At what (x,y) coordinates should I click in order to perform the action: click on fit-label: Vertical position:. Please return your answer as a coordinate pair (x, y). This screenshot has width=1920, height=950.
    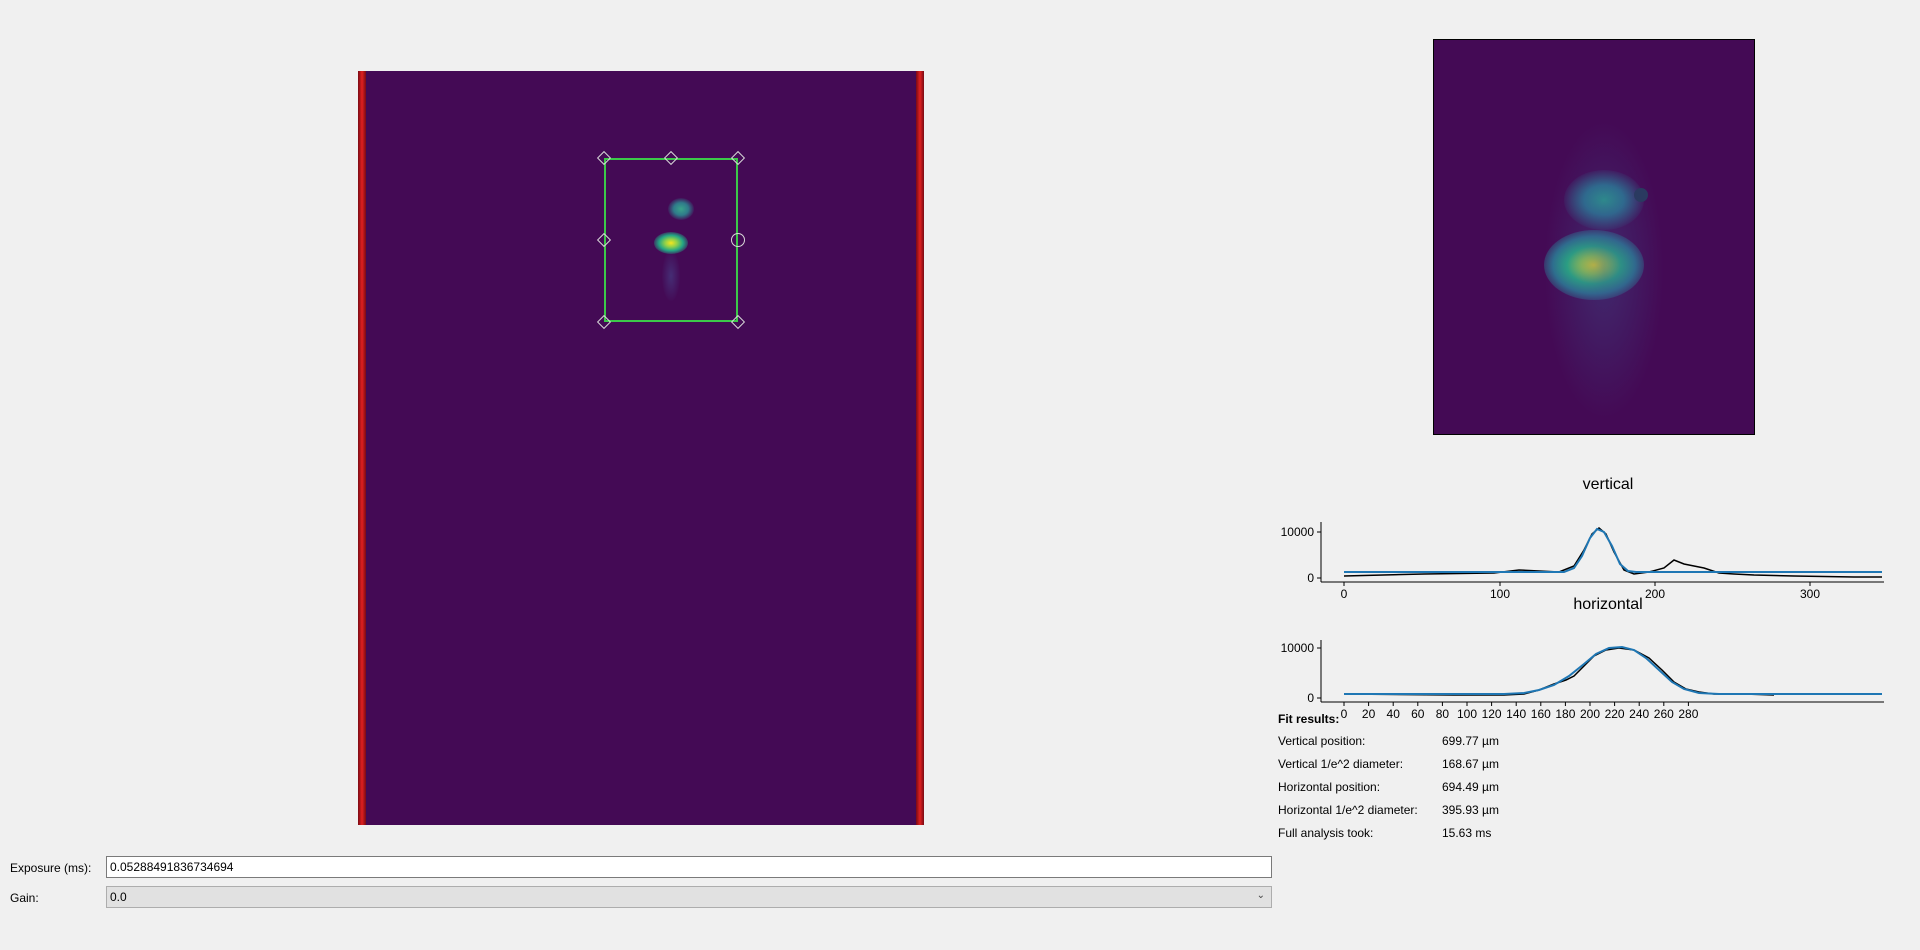
    Looking at the image, I should click on (1322, 741).